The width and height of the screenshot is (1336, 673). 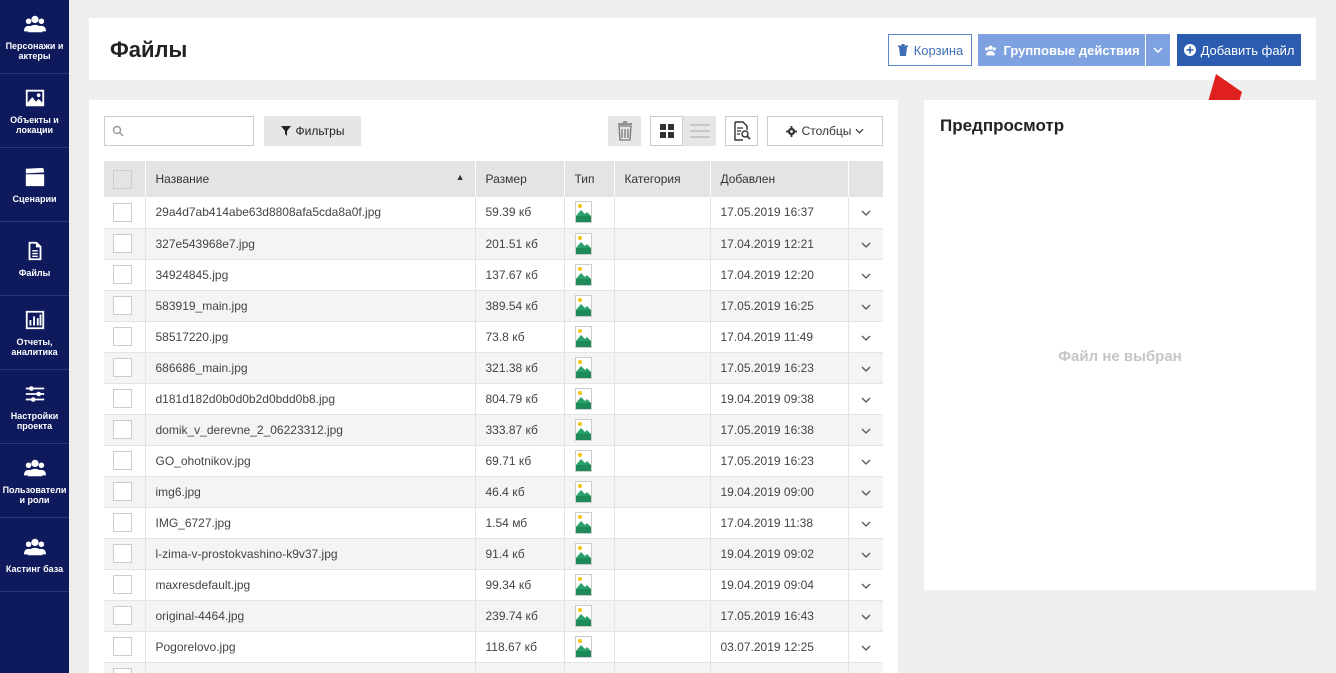 What do you see at coordinates (310, 523) in the screenshot?
I see `file-name: IMG_6727.jpg` at bounding box center [310, 523].